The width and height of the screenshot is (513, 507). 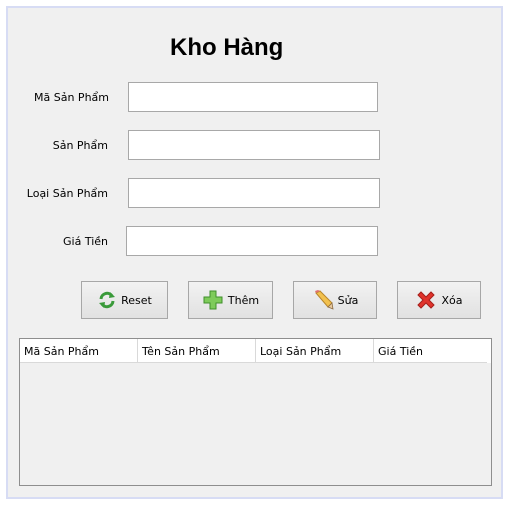 What do you see at coordinates (243, 300) in the screenshot?
I see `add-button-label: Thêm` at bounding box center [243, 300].